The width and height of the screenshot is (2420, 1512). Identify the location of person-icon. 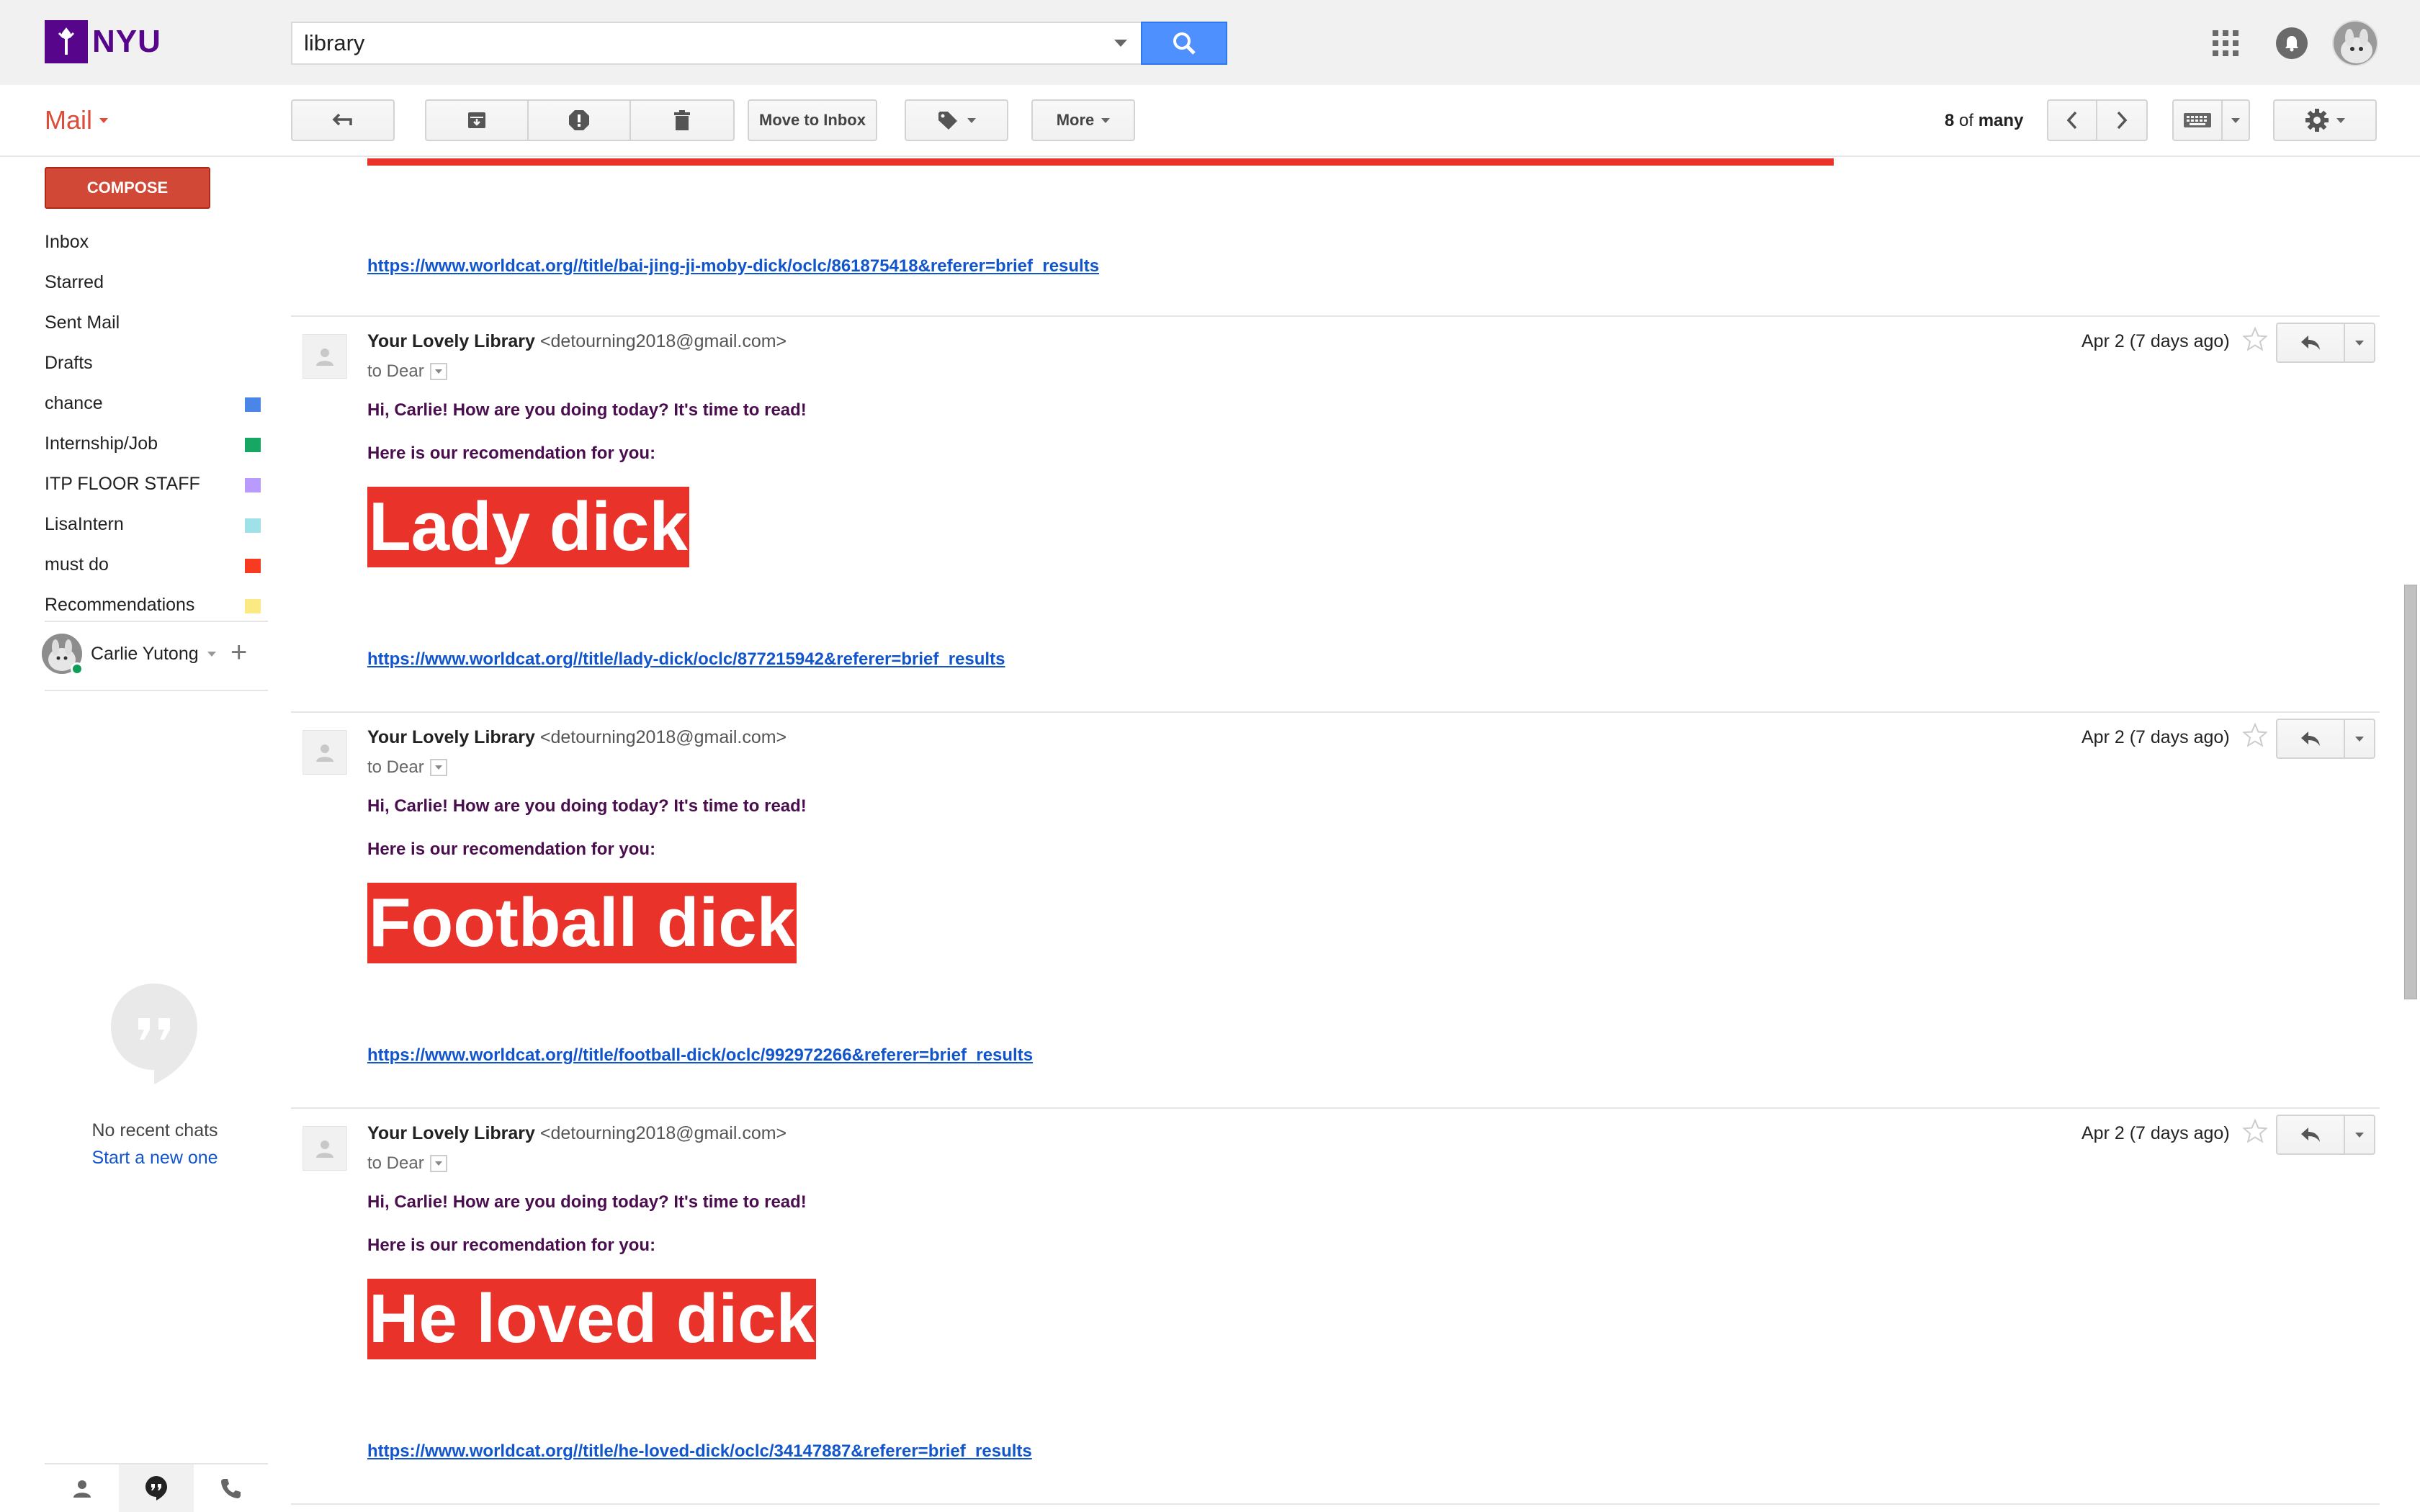
(324, 753).